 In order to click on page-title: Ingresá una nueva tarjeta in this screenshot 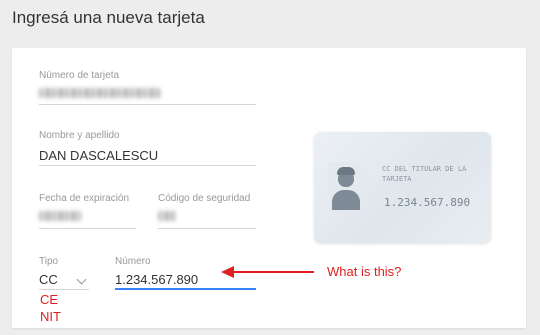, I will do `click(108, 17)`.